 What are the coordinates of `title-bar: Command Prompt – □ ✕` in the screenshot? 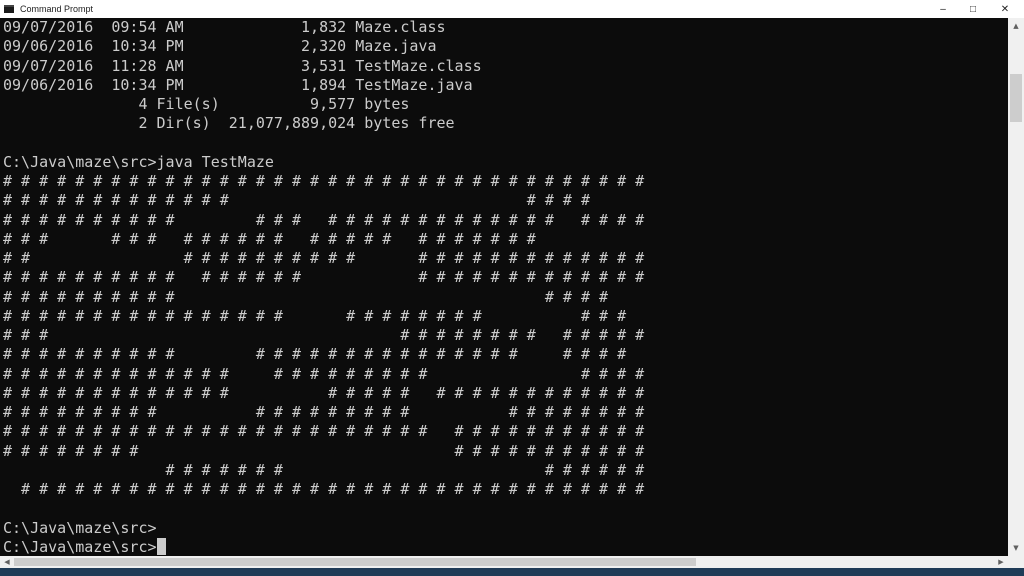 It's located at (512, 9).